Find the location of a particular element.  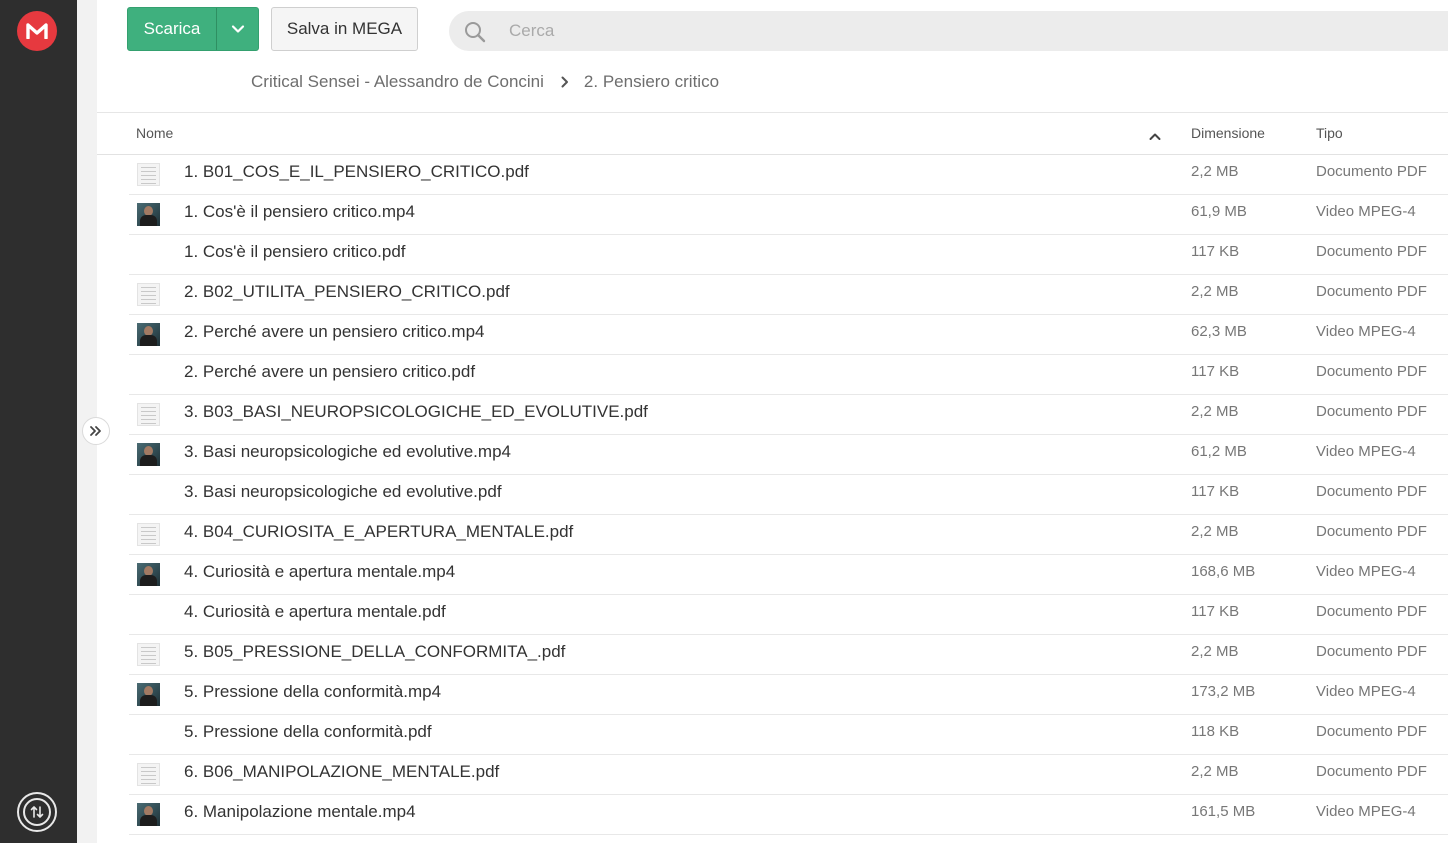

chevron-up-icon is located at coordinates (1155, 138).